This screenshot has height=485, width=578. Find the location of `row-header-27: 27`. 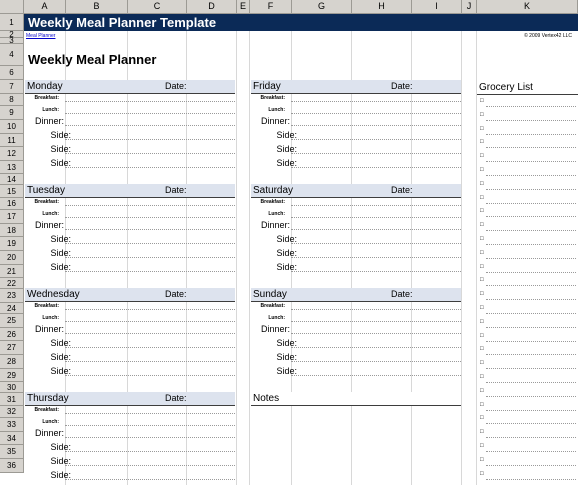

row-header-27: 27 is located at coordinates (12, 348).